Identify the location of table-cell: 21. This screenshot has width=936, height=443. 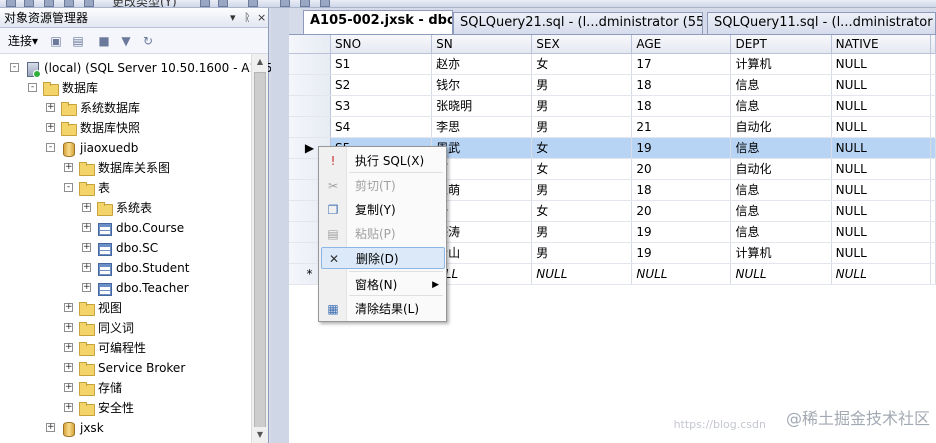
(681, 127).